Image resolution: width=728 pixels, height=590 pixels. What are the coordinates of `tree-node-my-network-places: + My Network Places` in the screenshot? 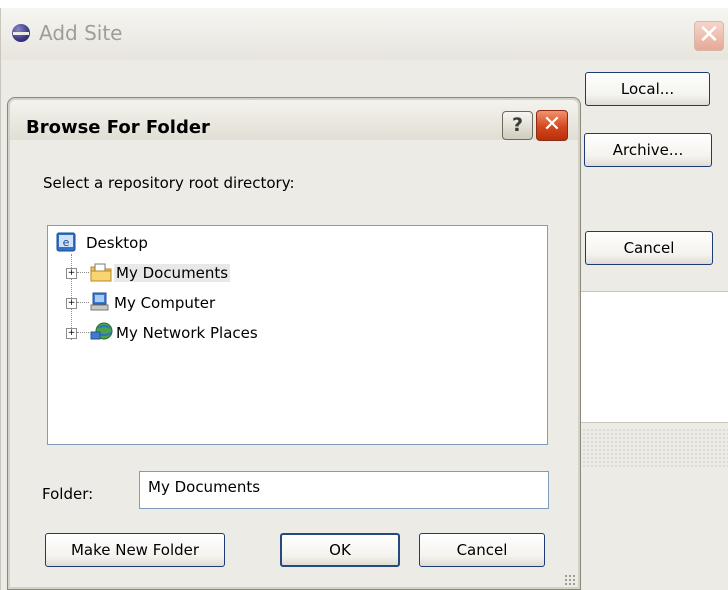 It's located at (206, 334).